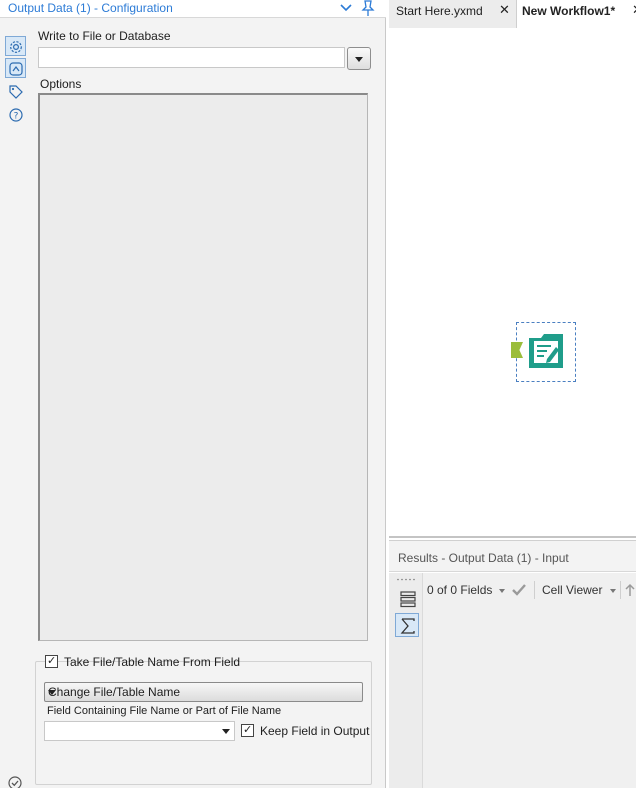 The image size is (636, 788). What do you see at coordinates (193, 9) in the screenshot?
I see `configuration-header: Output Data (1) - Configuration` at bounding box center [193, 9].